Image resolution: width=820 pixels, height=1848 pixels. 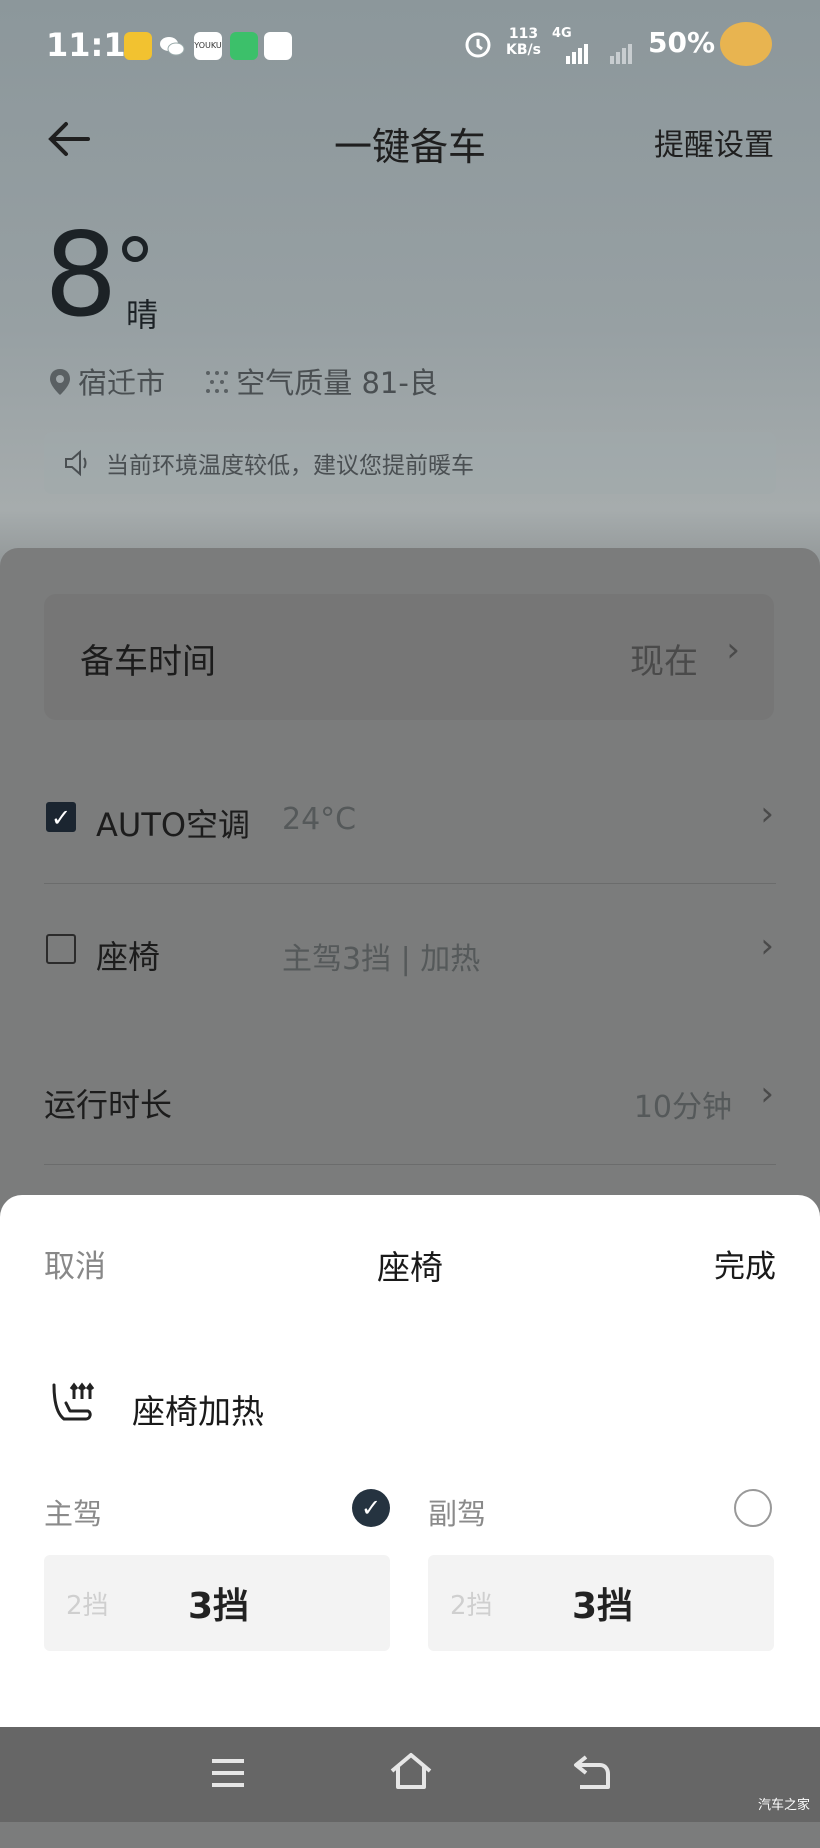 I want to click on sheet-title: 座椅, so click(x=410, y=1267).